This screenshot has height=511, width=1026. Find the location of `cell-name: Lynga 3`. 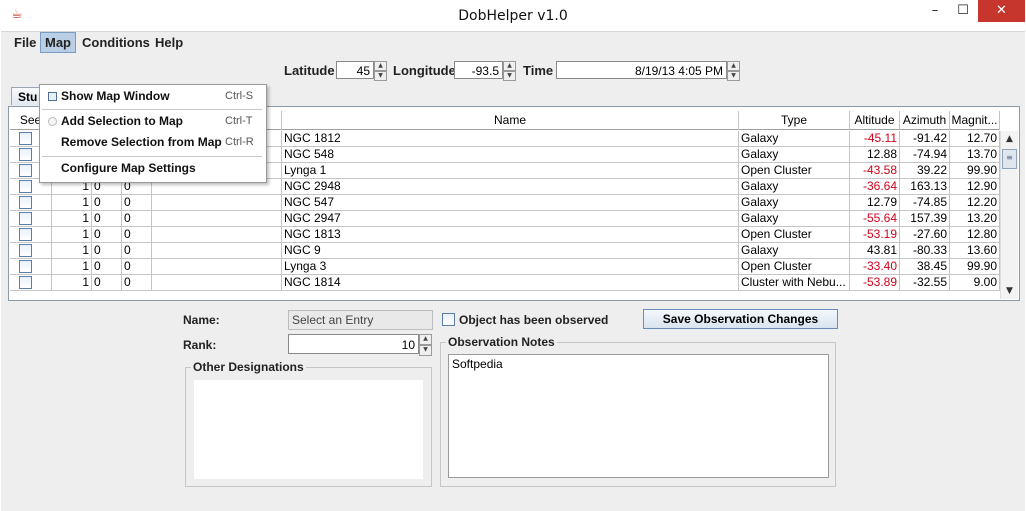

cell-name: Lynga 3 is located at coordinates (510, 267).